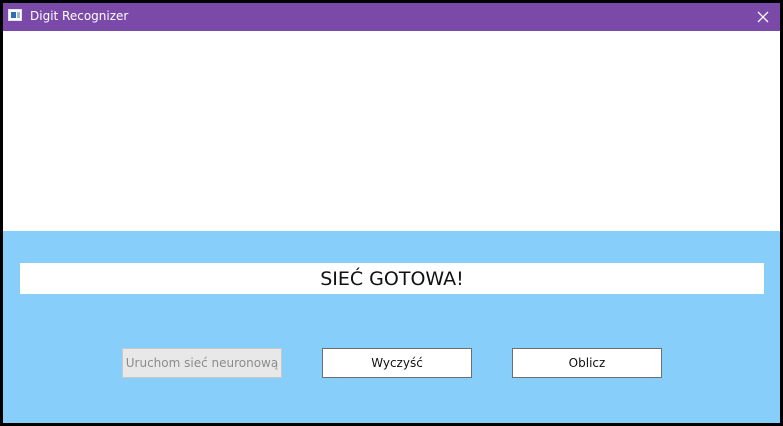 This screenshot has width=783, height=426. Describe the element at coordinates (392, 278) in the screenshot. I see `status-display: SIEĆ GOTOWA!` at that location.